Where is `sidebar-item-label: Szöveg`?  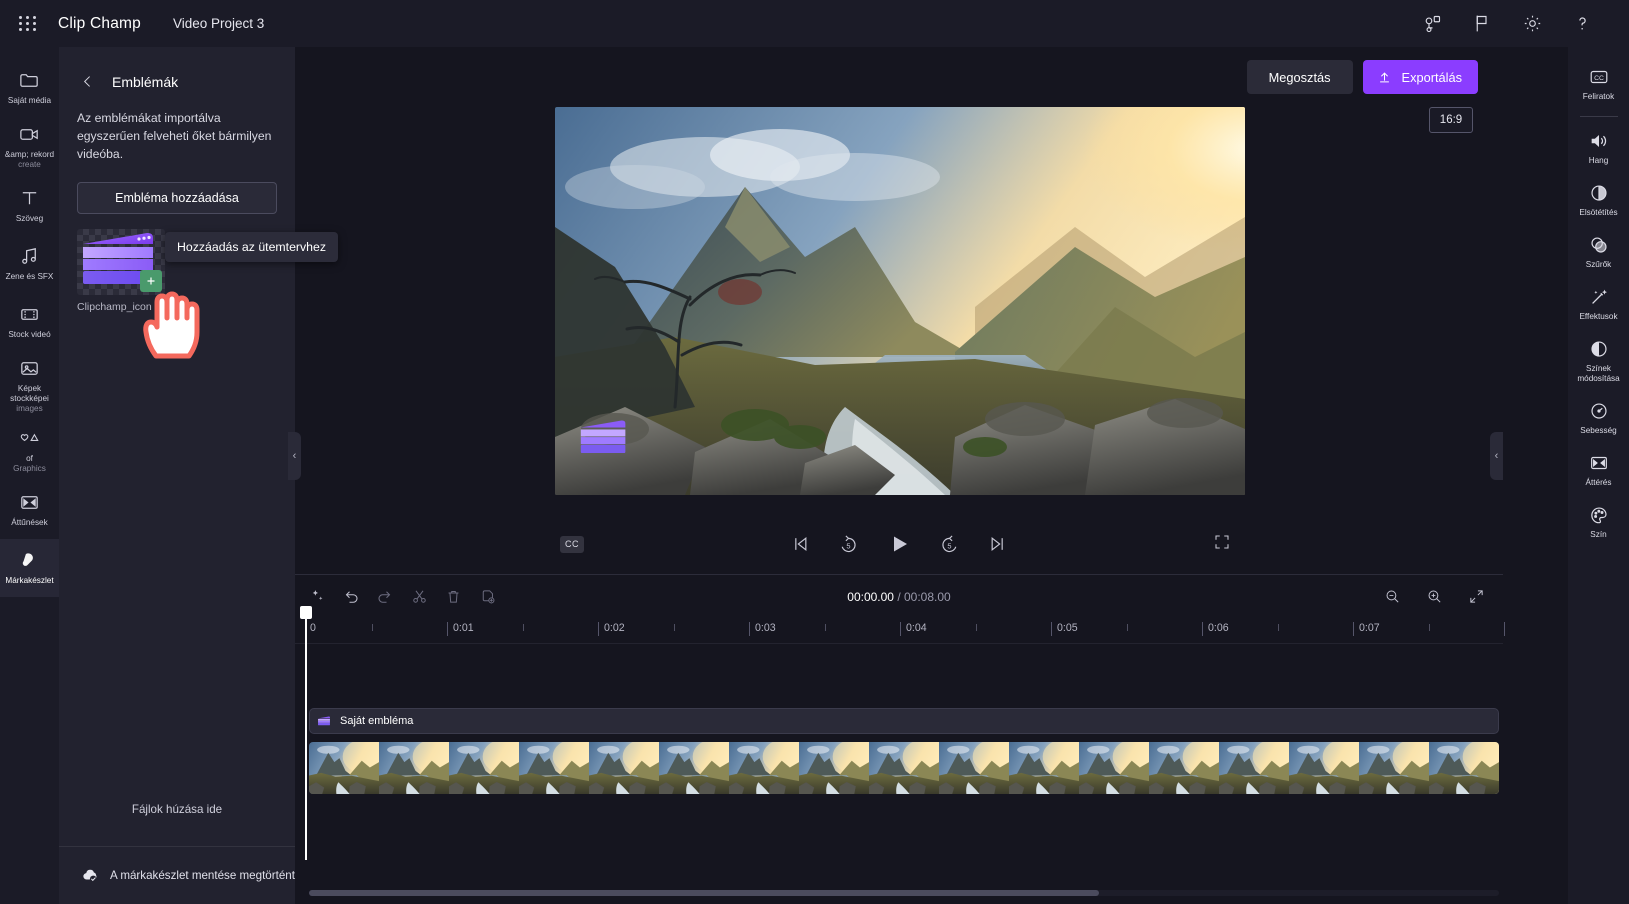 sidebar-item-label: Szöveg is located at coordinates (29, 218).